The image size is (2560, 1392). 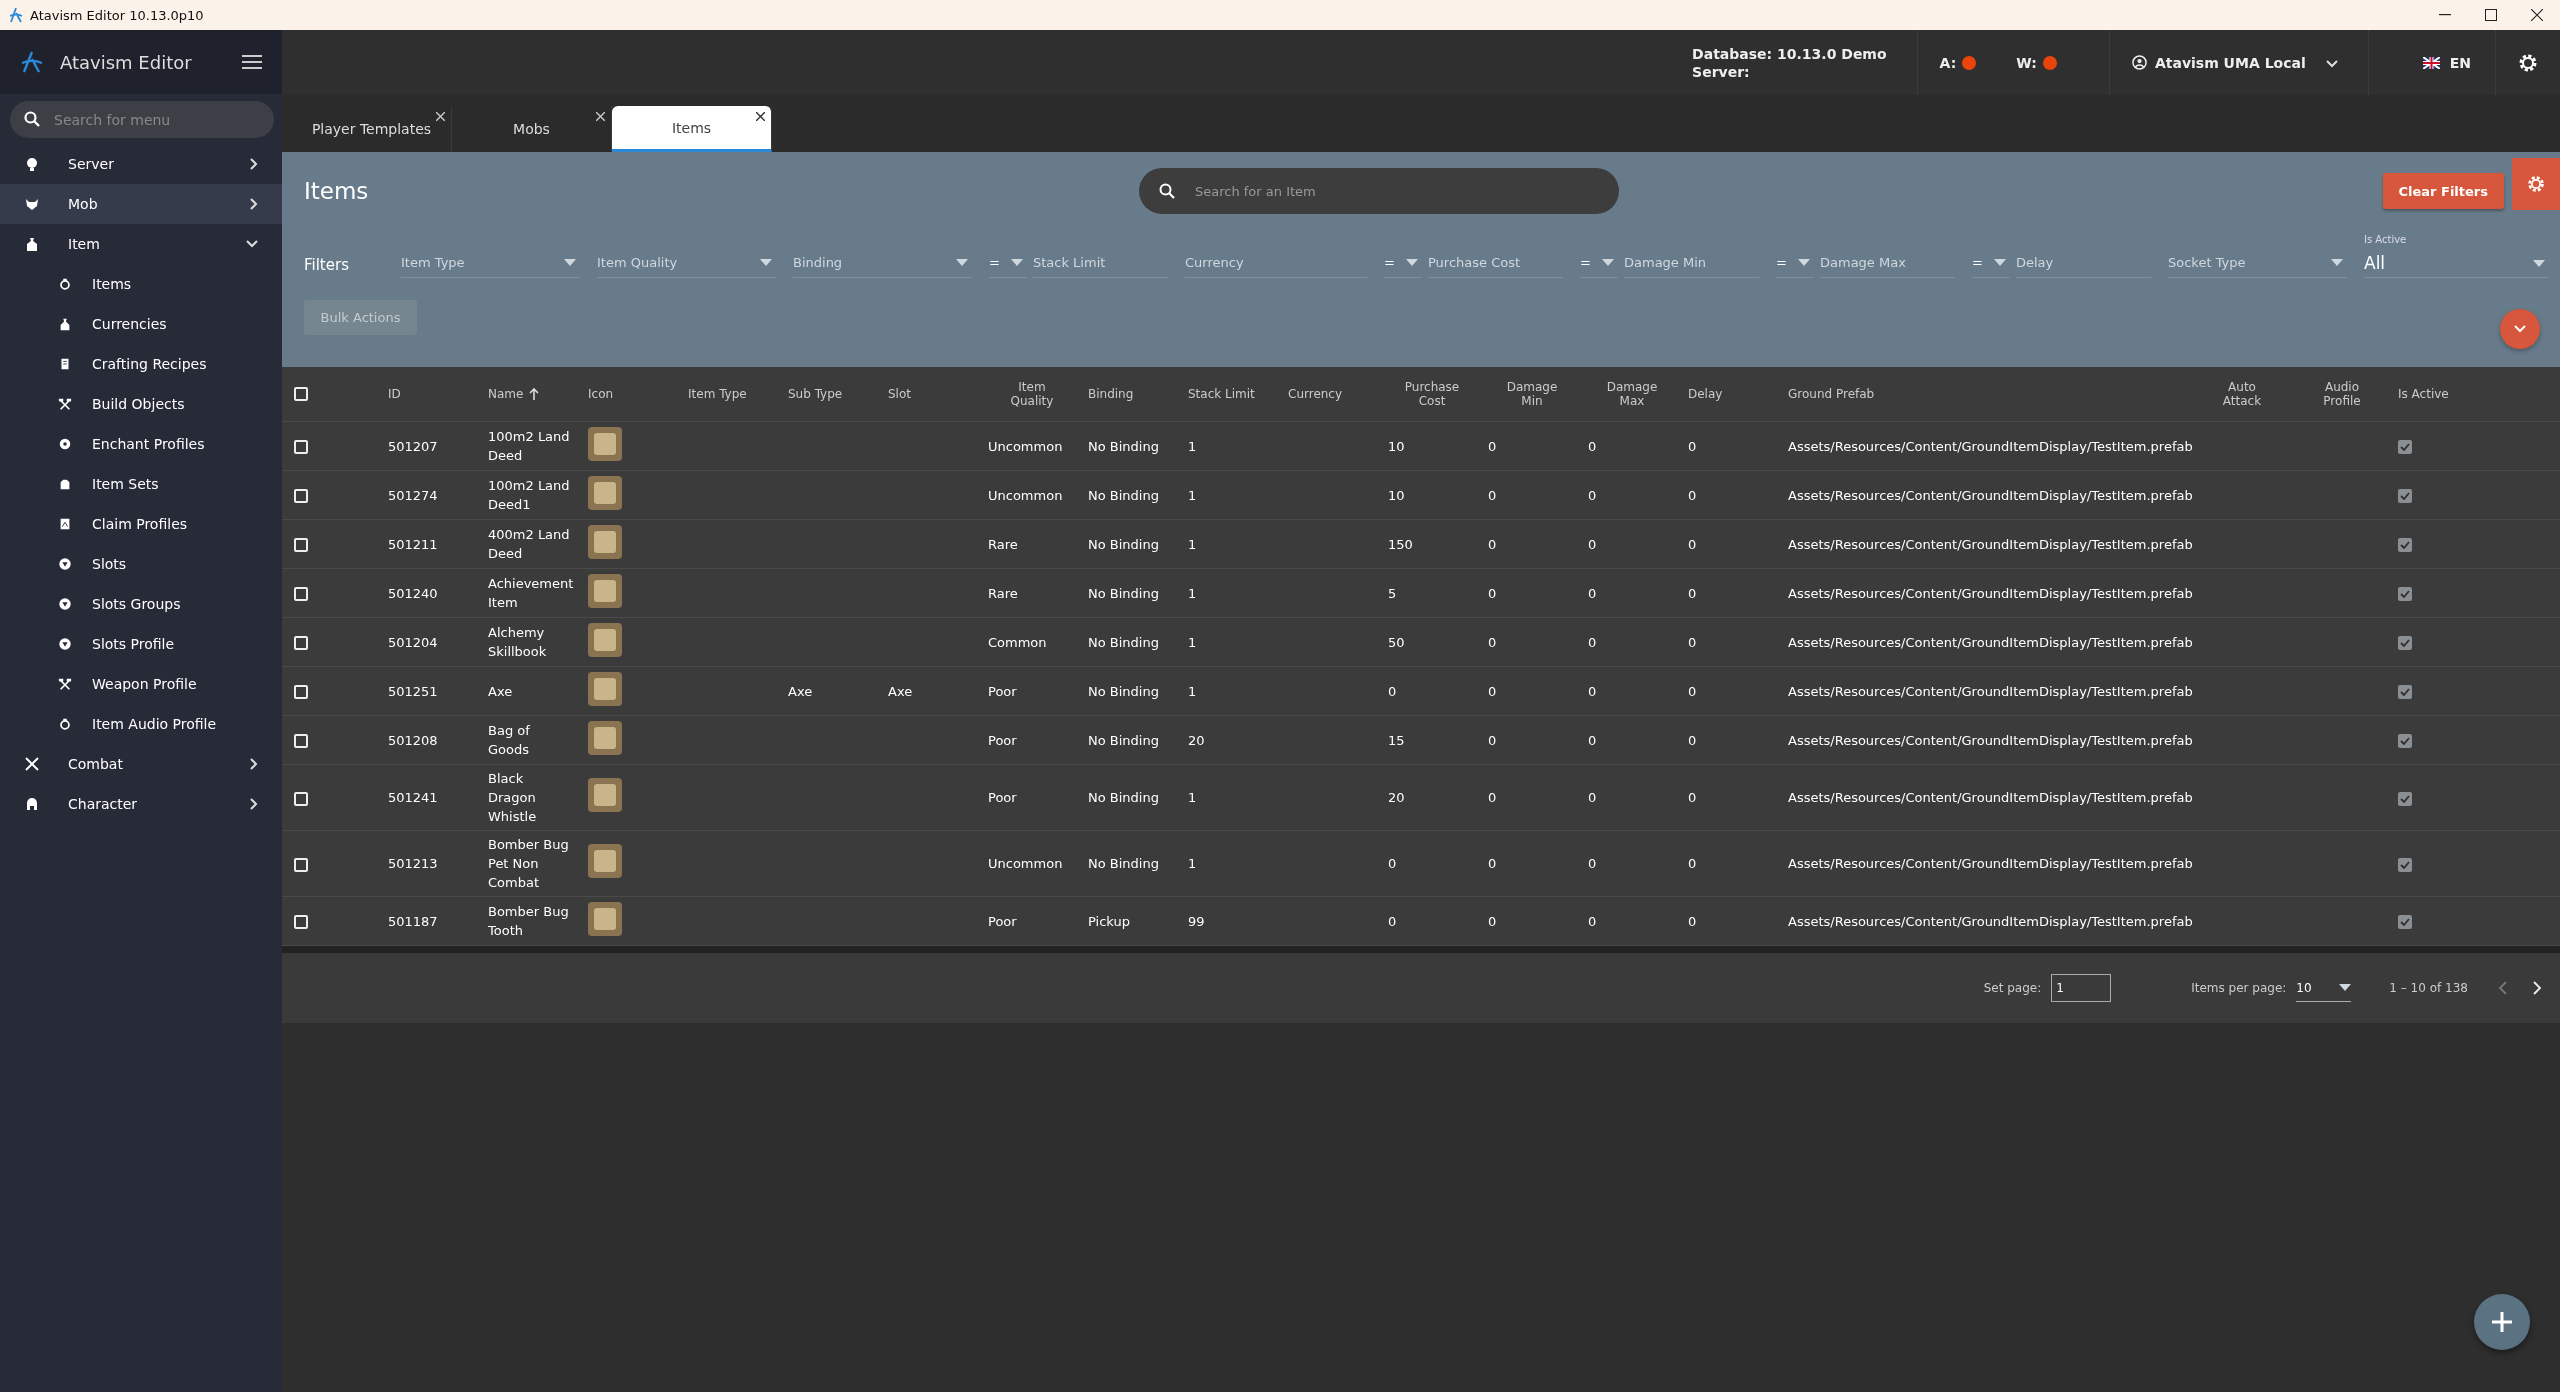 What do you see at coordinates (692, 129) in the screenshot?
I see `tab: Items` at bounding box center [692, 129].